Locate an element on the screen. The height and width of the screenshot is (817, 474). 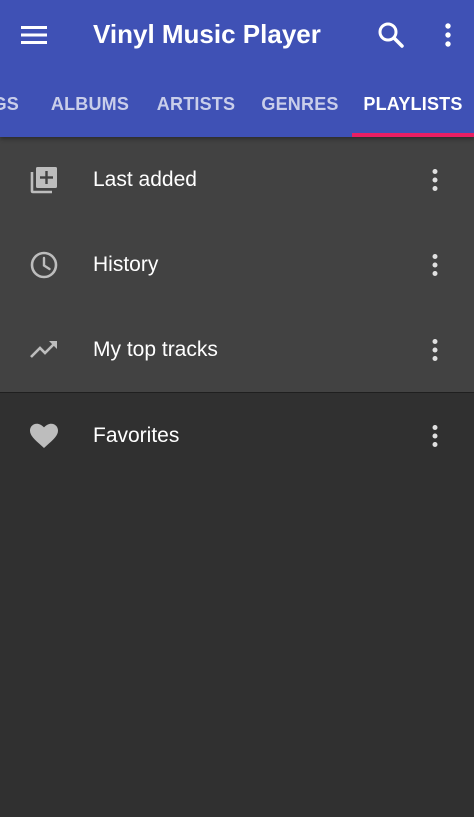
heart-icon is located at coordinates (44, 436).